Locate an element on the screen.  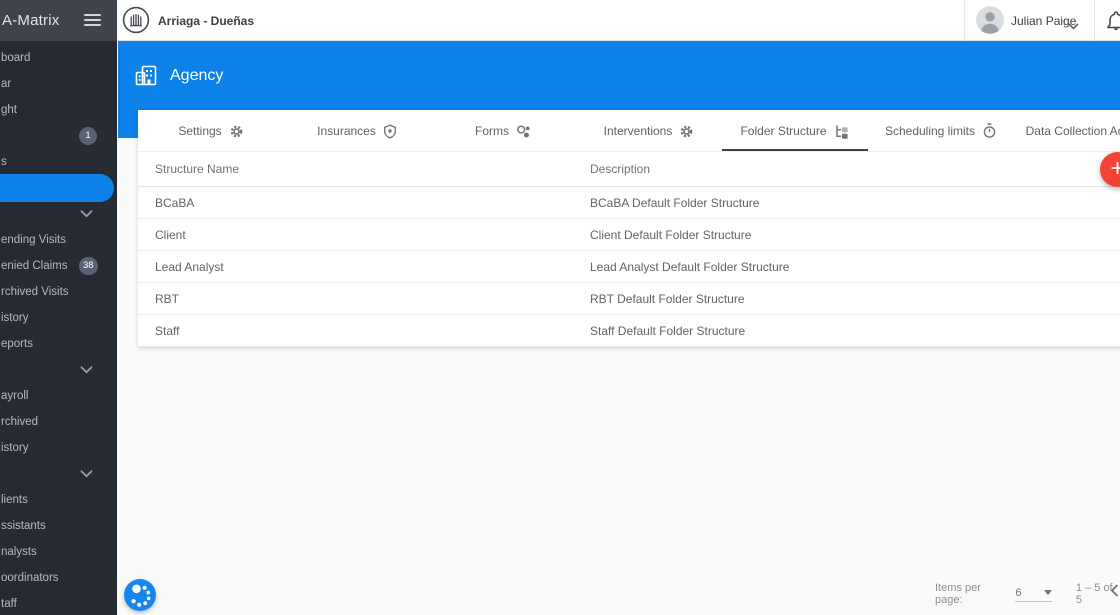
cell-description: Staff Default Folder Structure is located at coordinates (668, 331).